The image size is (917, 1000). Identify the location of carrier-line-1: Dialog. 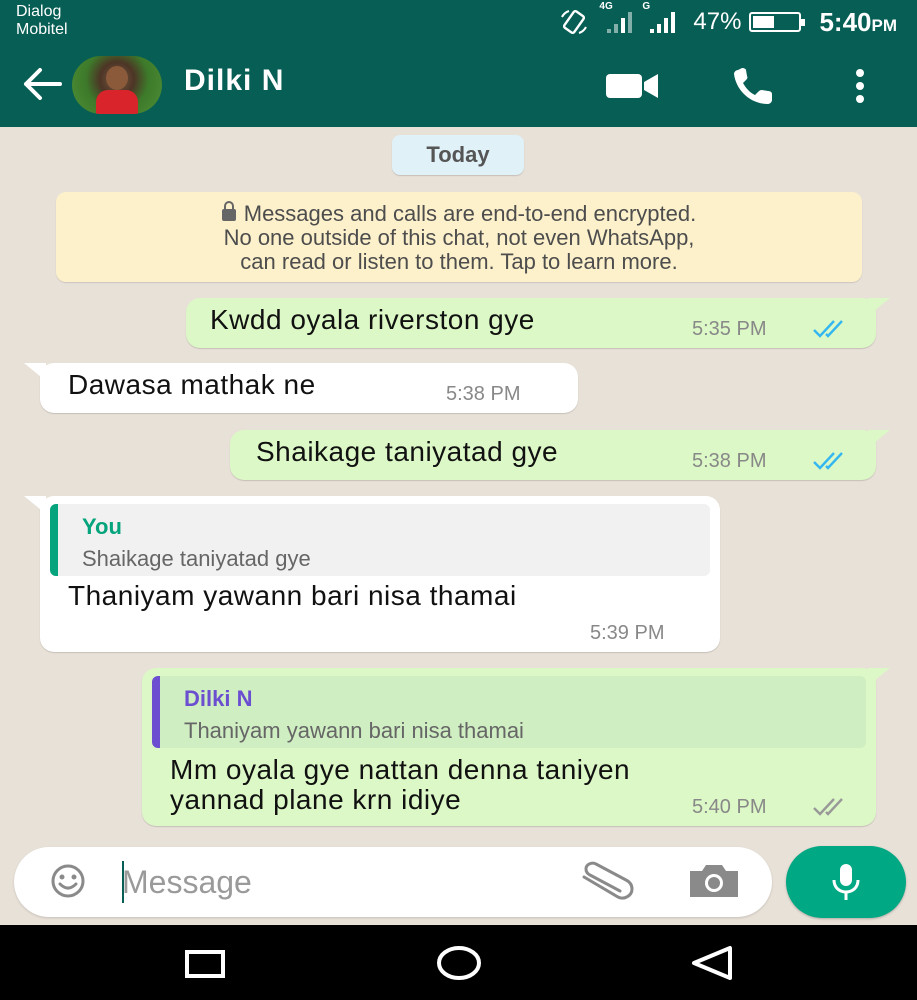
(39, 11).